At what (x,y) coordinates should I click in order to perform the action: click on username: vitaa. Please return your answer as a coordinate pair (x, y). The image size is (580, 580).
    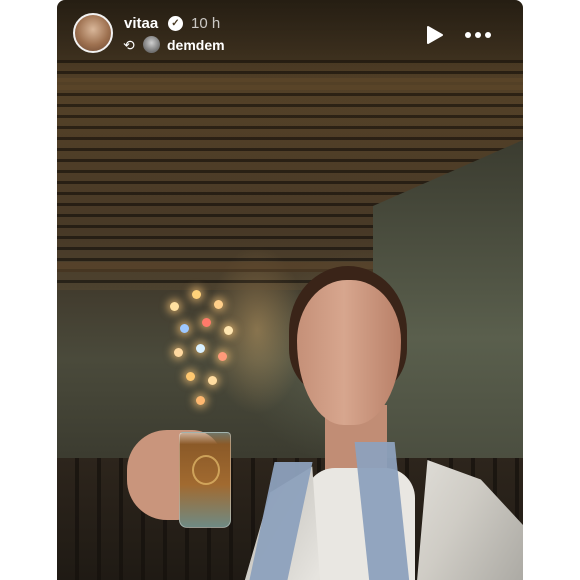
    Looking at the image, I should click on (141, 23).